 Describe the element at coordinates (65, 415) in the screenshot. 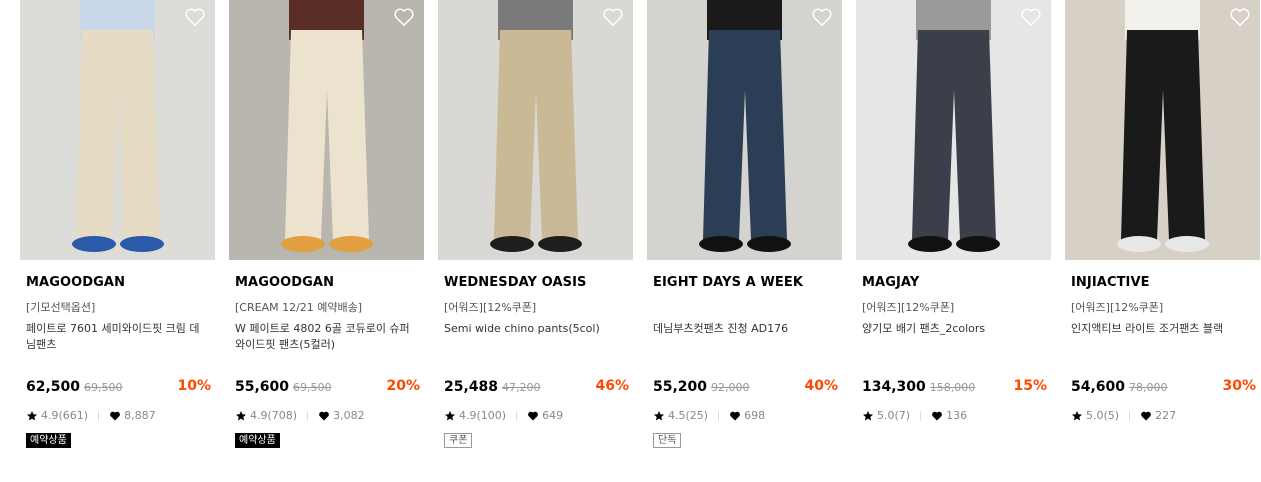

I see `rating-value: 4.9(661)` at that location.